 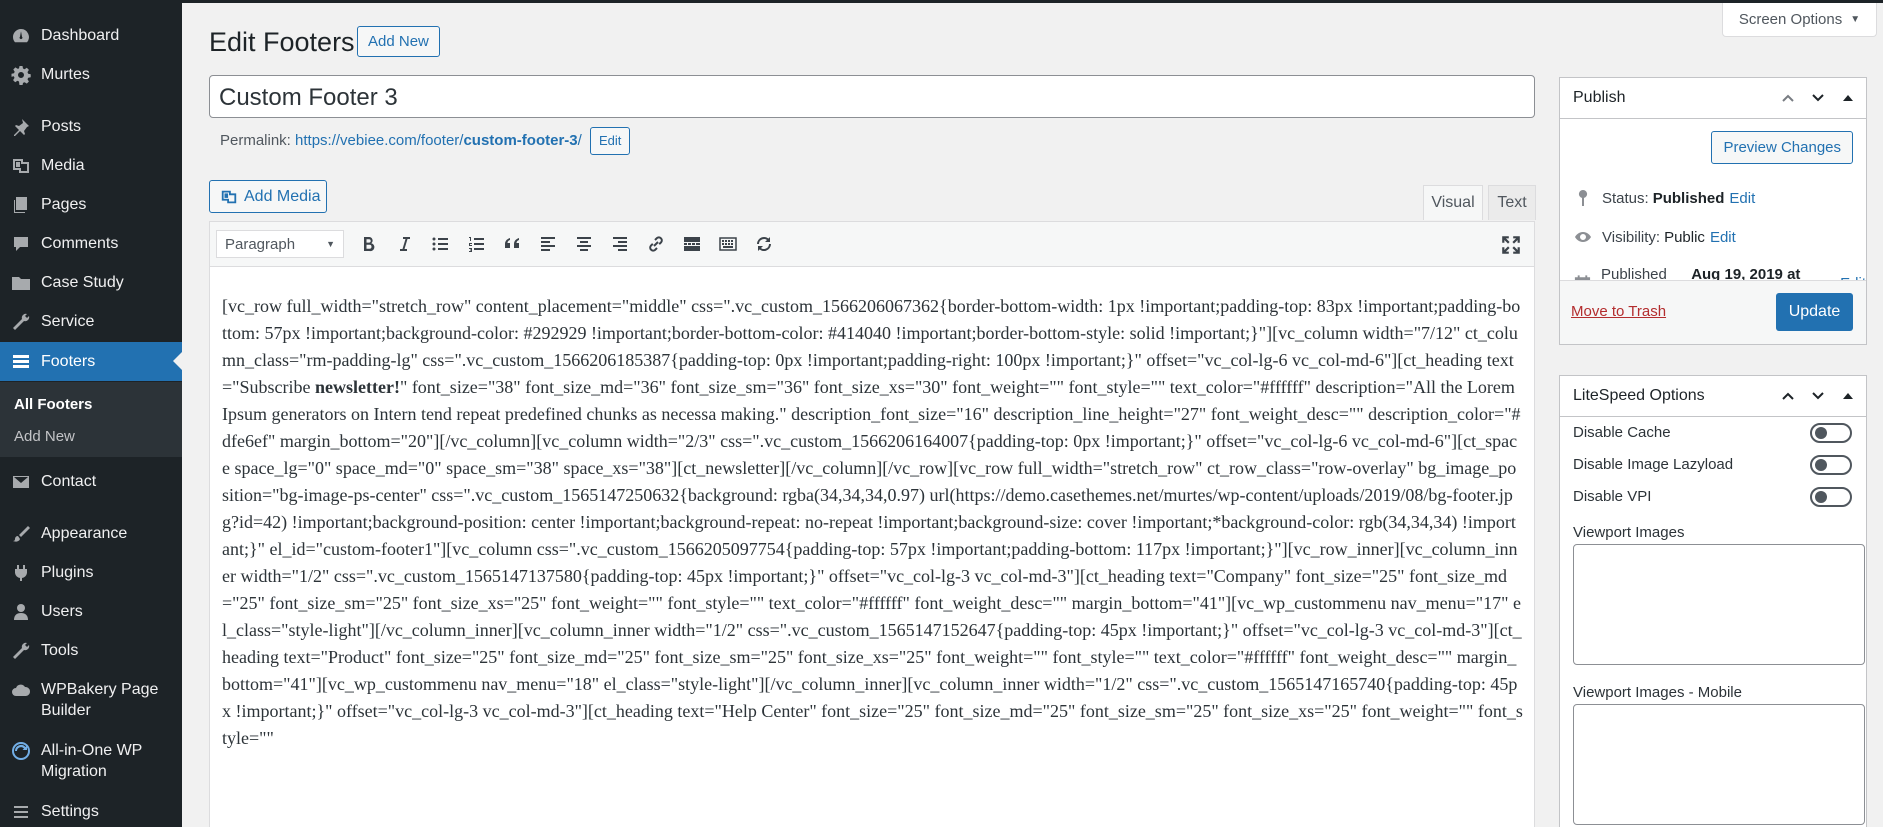 What do you see at coordinates (68, 321) in the screenshot?
I see `menu-label: Service` at bounding box center [68, 321].